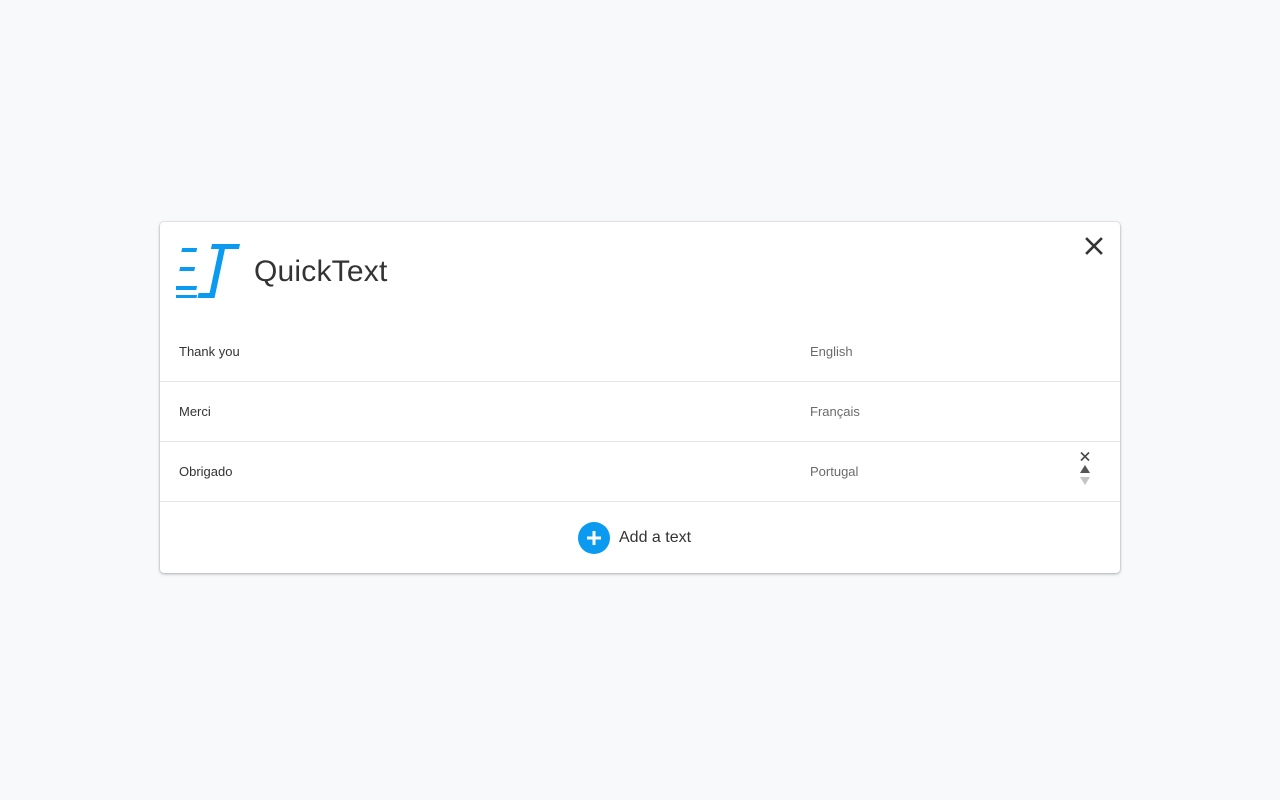 This screenshot has height=800, width=1280. Describe the element at coordinates (640, 272) in the screenshot. I see `panel-header: QuickText` at that location.